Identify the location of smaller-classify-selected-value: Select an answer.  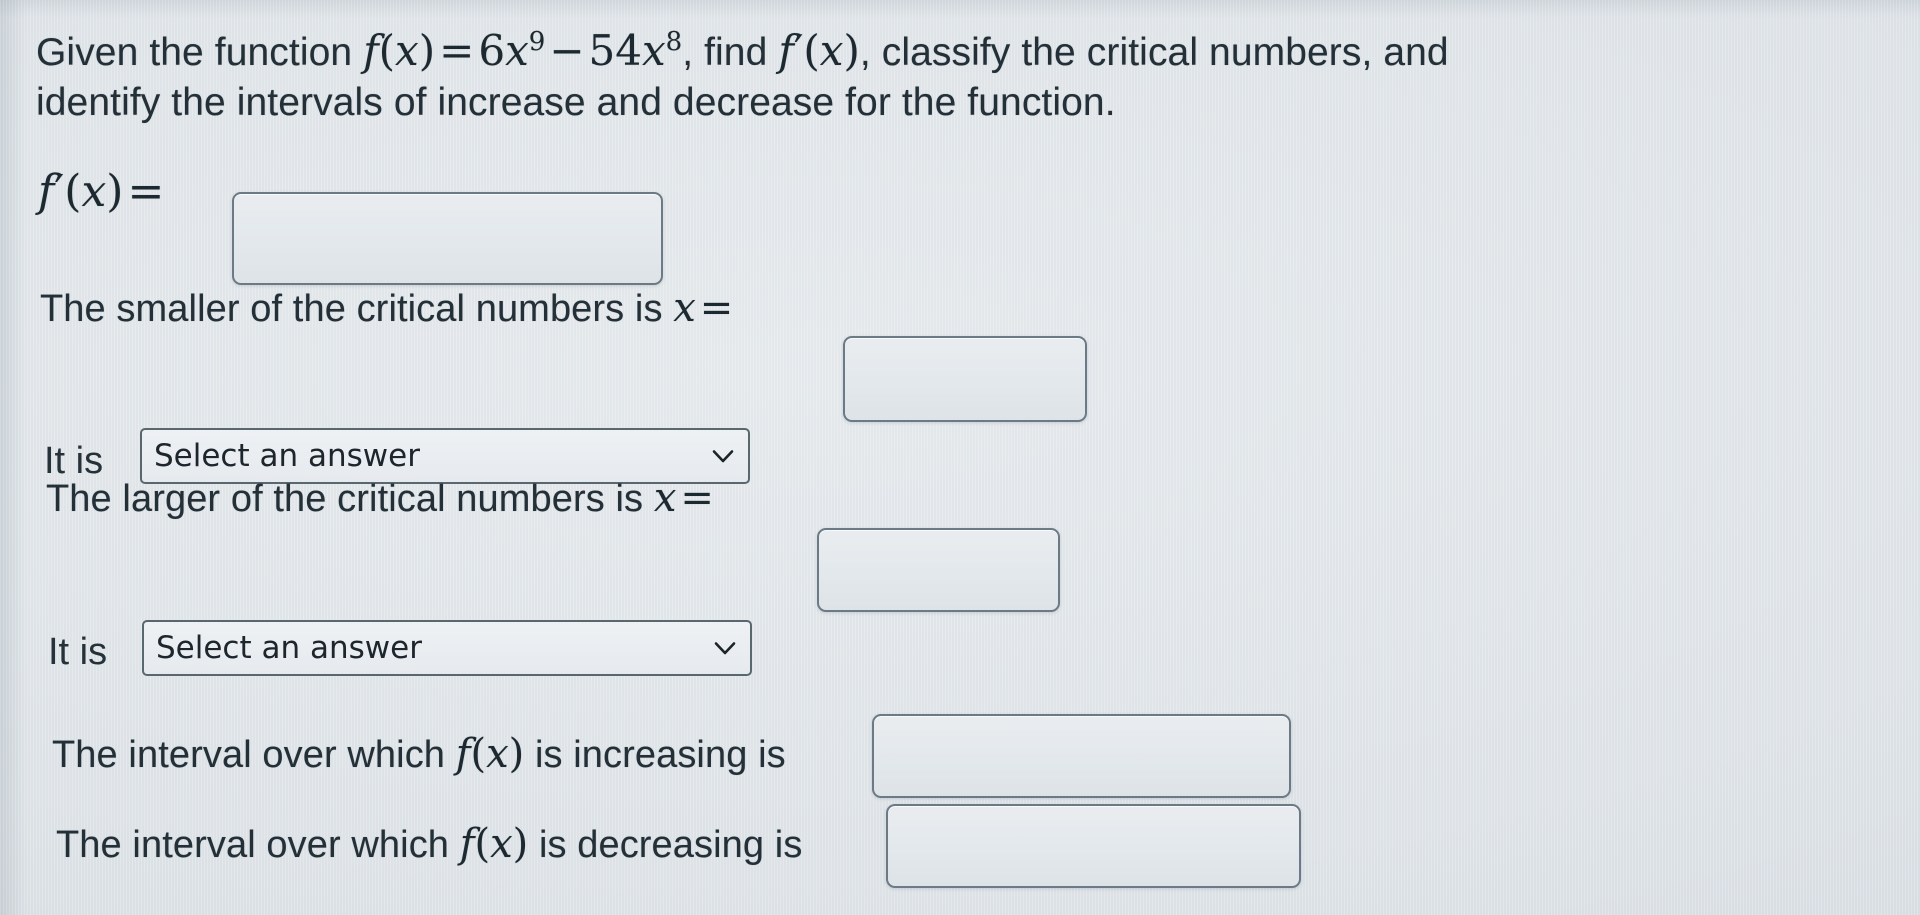
(287, 456).